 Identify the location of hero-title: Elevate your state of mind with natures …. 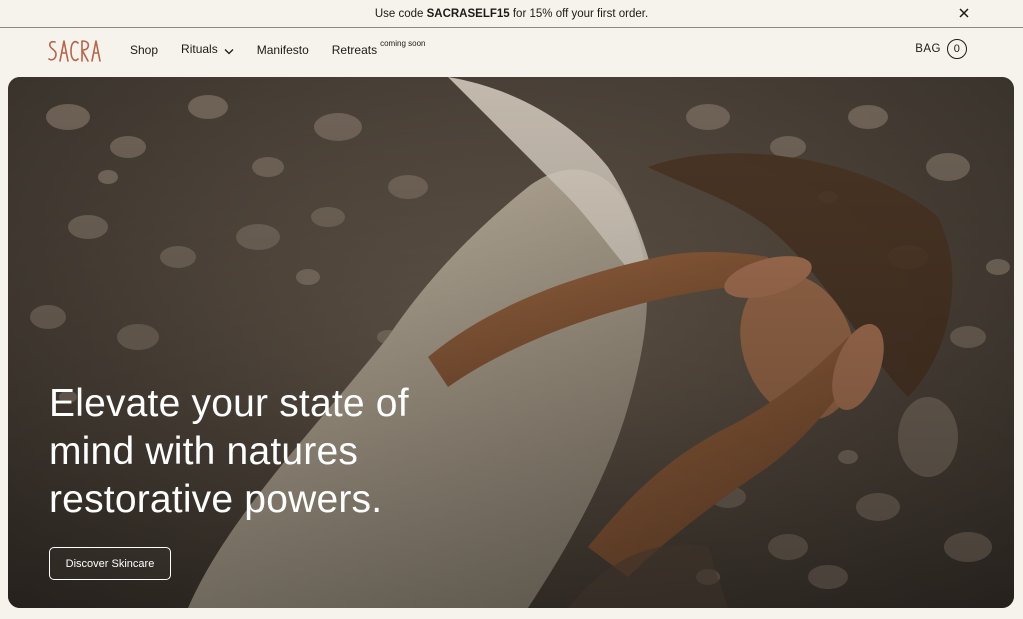
(229, 451).